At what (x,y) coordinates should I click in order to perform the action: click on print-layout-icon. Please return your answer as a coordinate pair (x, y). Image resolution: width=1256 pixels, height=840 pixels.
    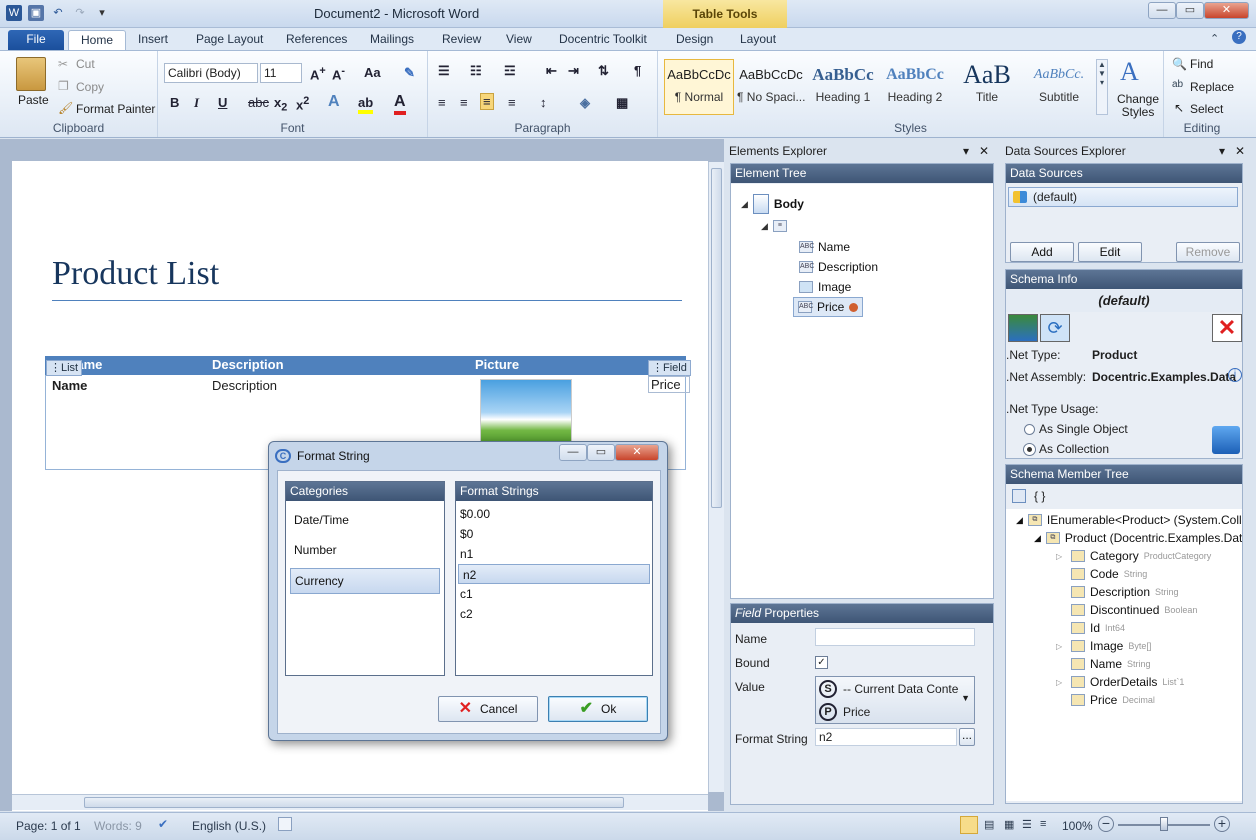
    Looking at the image, I should click on (969, 825).